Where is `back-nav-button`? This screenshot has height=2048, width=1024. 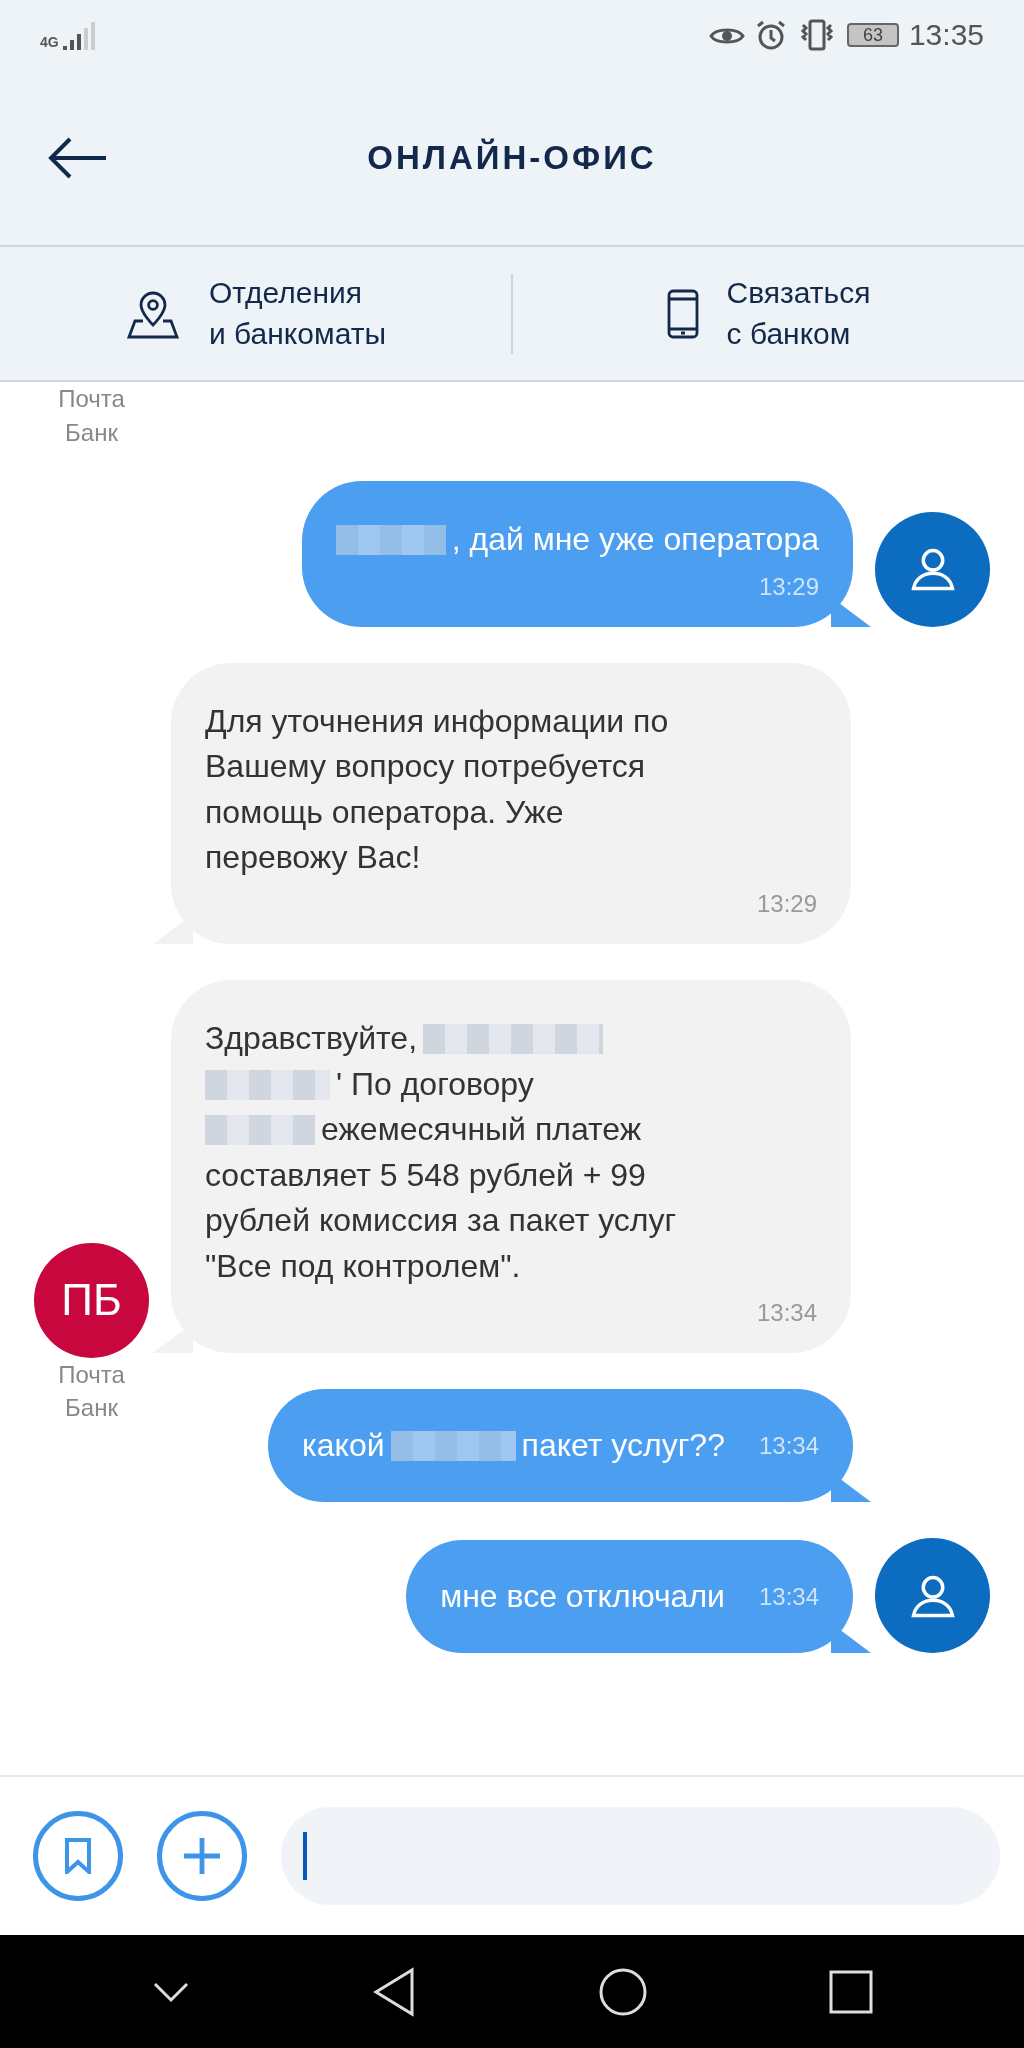
back-nav-button is located at coordinates (394, 1991).